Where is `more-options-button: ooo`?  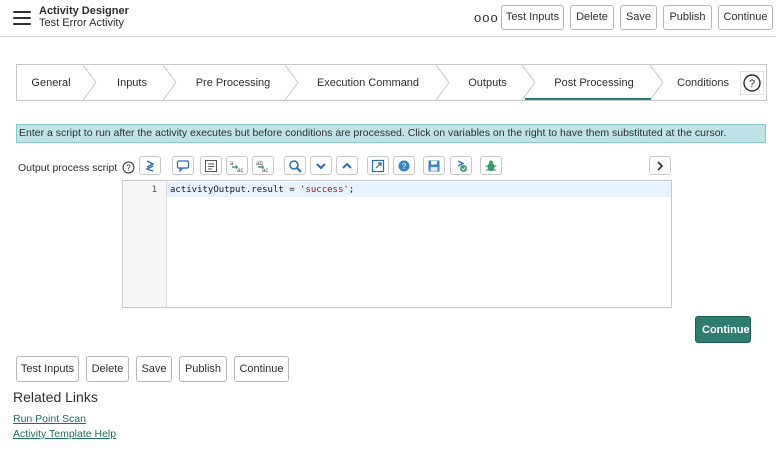 more-options-button: ooo is located at coordinates (486, 17).